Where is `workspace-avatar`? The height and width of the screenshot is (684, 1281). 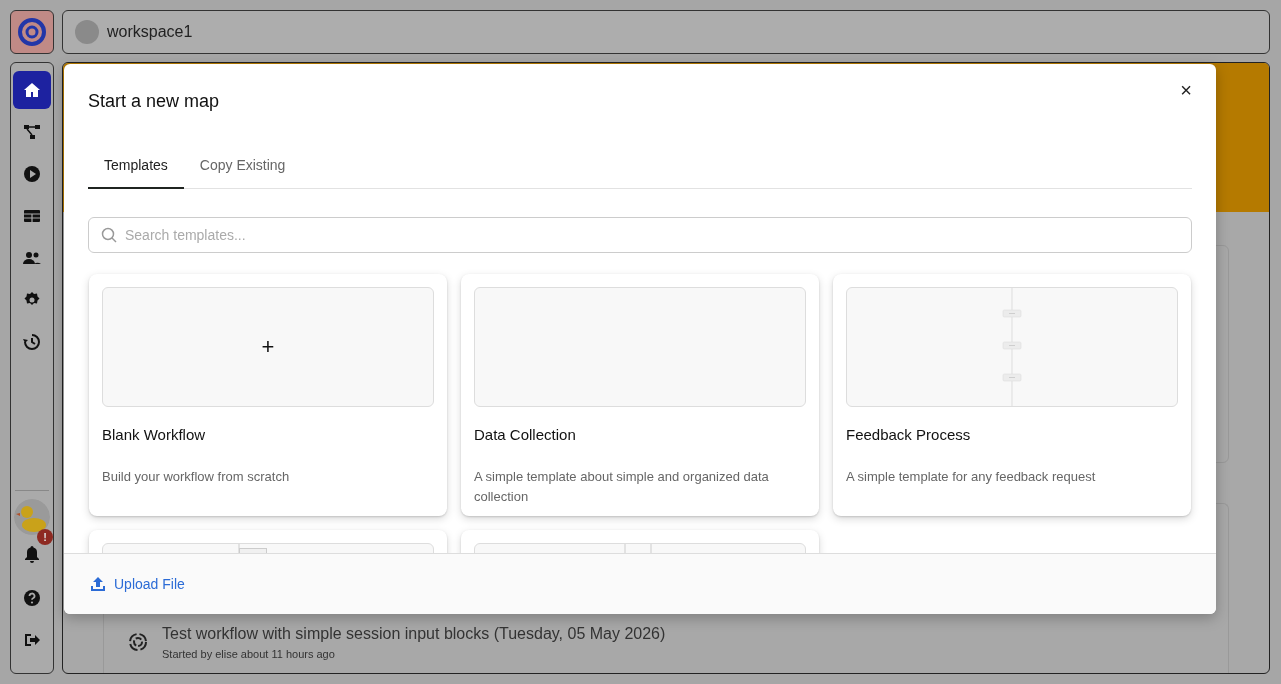
workspace-avatar is located at coordinates (87, 32).